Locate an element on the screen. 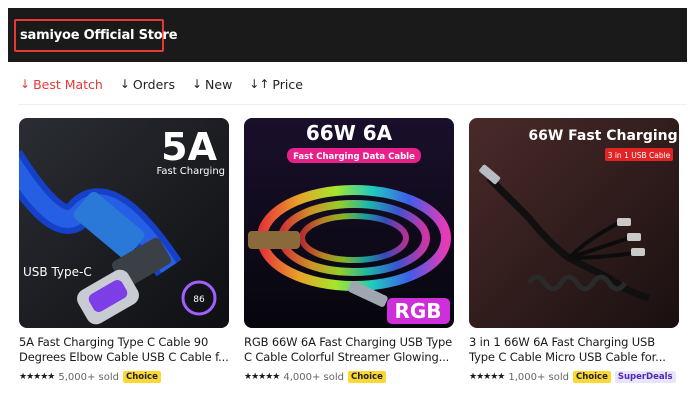  superdeals-badge: SuperDeals is located at coordinates (645, 377).